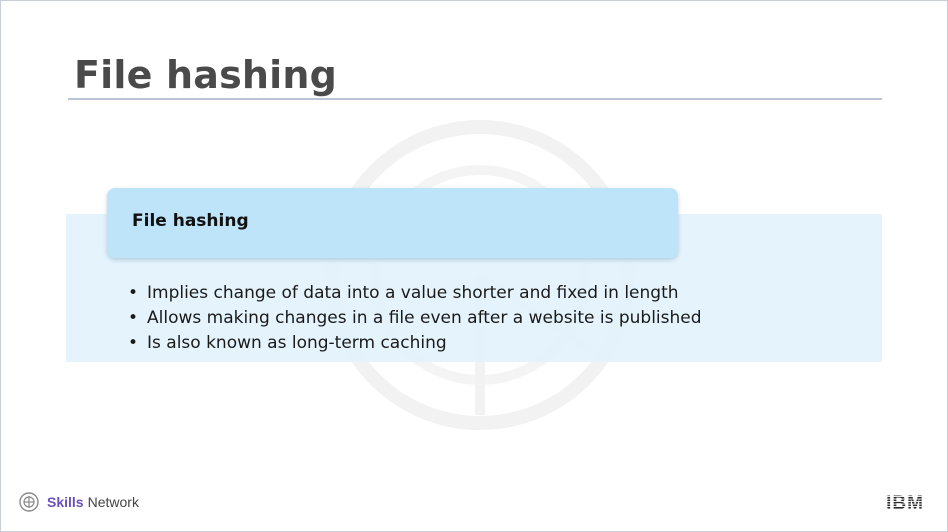 The image size is (948, 532). I want to click on skills-network-logo-icon, so click(29, 502).